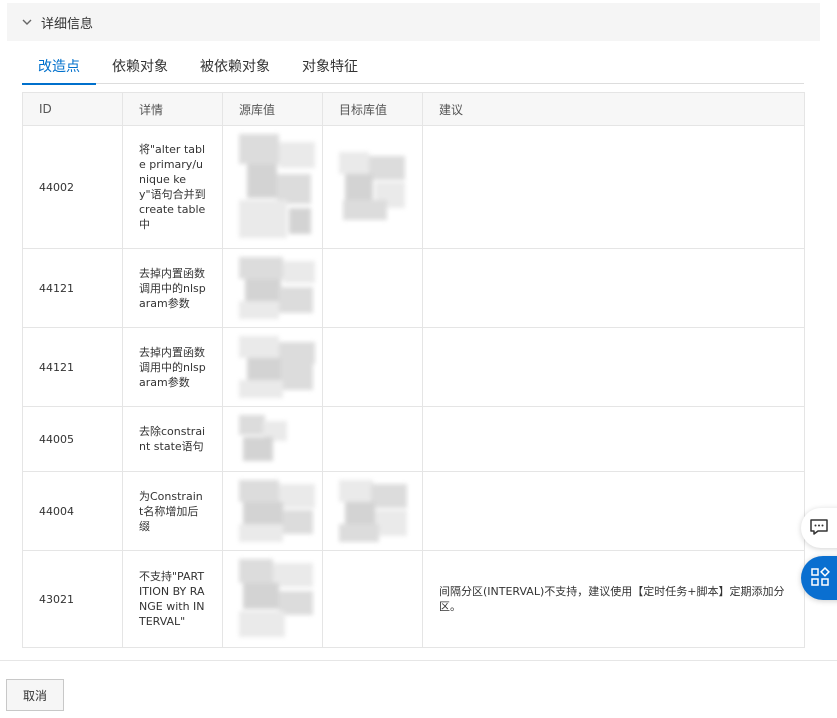  What do you see at coordinates (72, 109) in the screenshot?
I see `header-id: ID` at bounding box center [72, 109].